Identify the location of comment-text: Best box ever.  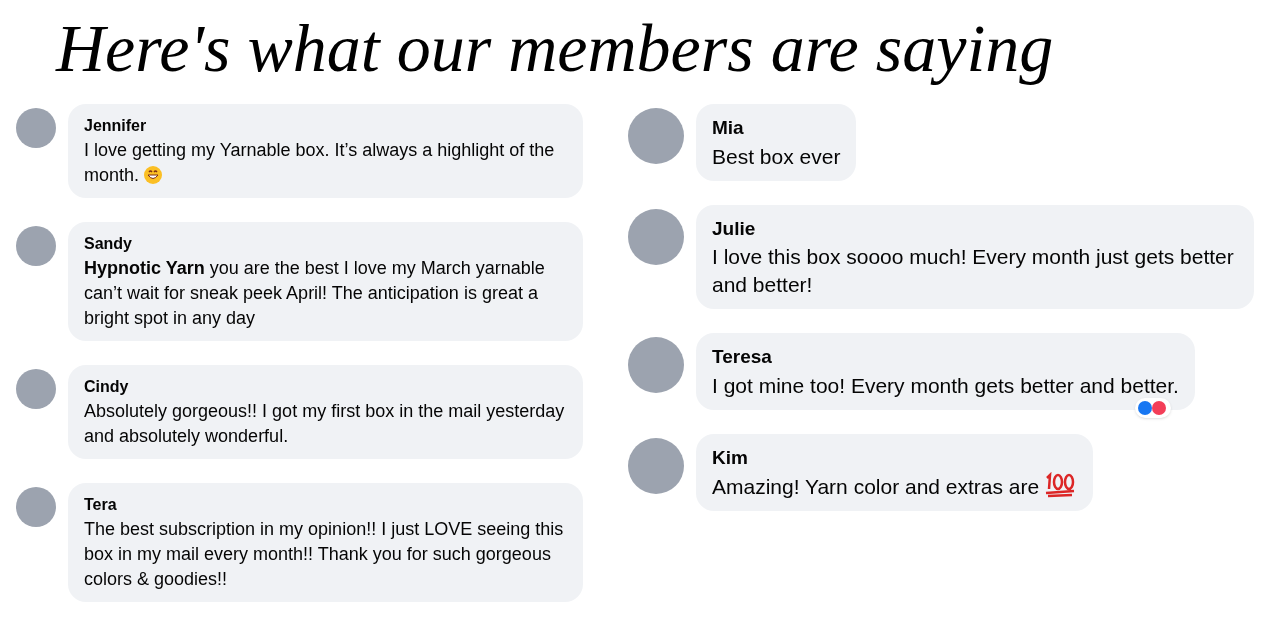
(776, 156).